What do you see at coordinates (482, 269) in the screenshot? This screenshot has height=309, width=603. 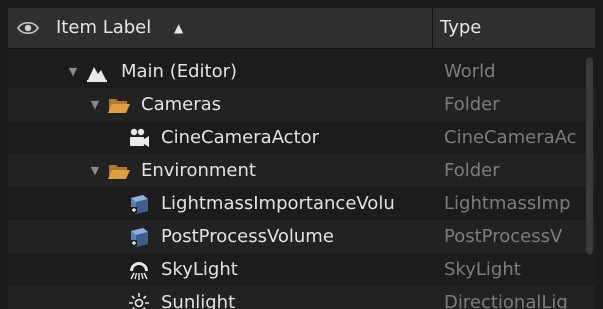 I see `tree-row-type: SkyLight` at bounding box center [482, 269].